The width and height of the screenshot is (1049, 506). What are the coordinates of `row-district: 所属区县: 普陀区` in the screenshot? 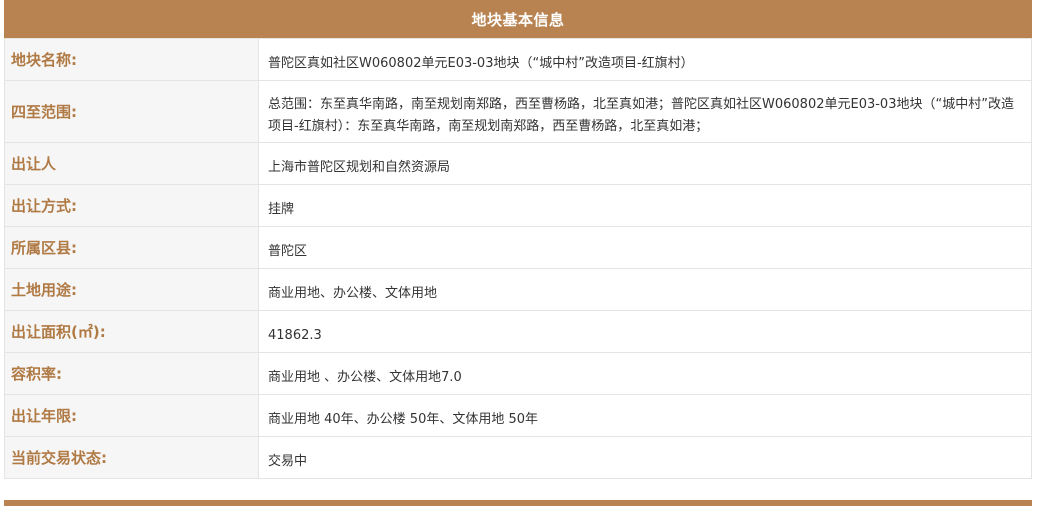 It's located at (518, 247).